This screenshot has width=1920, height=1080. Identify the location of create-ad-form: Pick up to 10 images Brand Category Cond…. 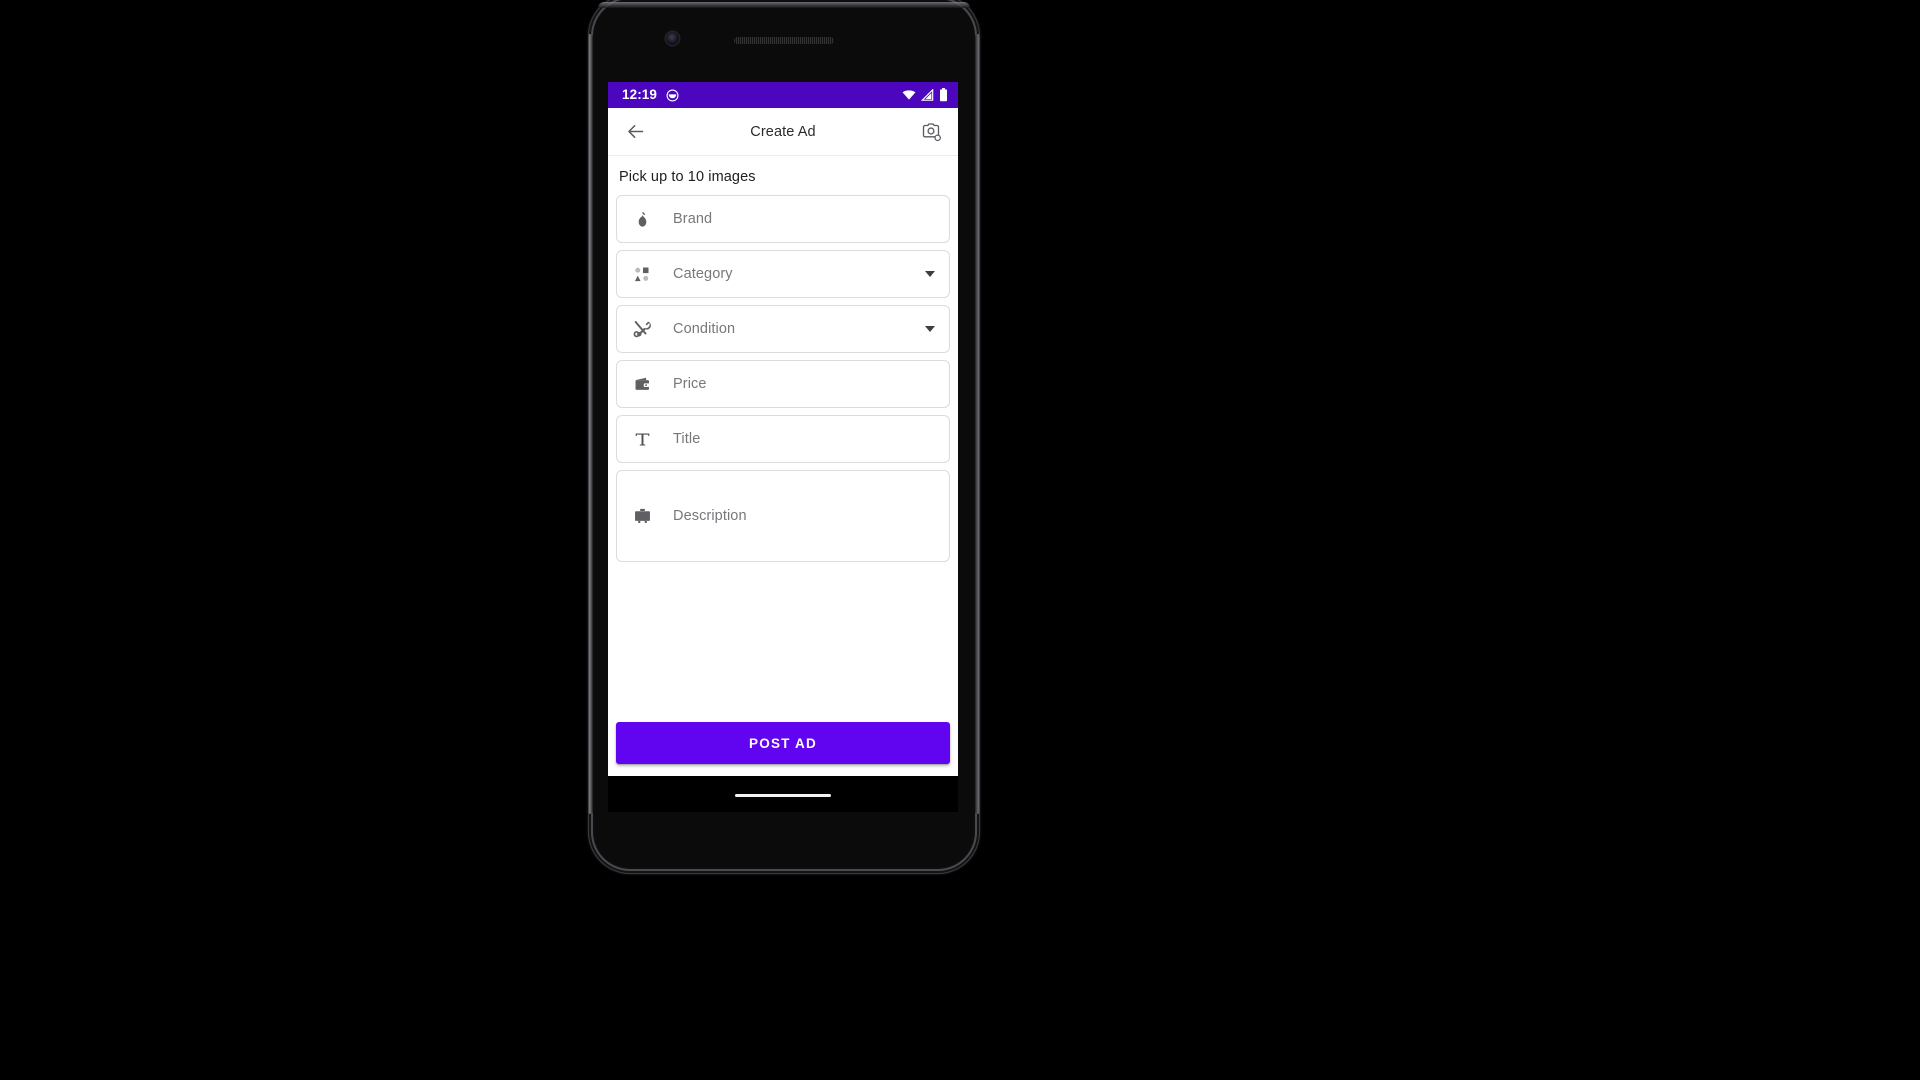
(783, 466).